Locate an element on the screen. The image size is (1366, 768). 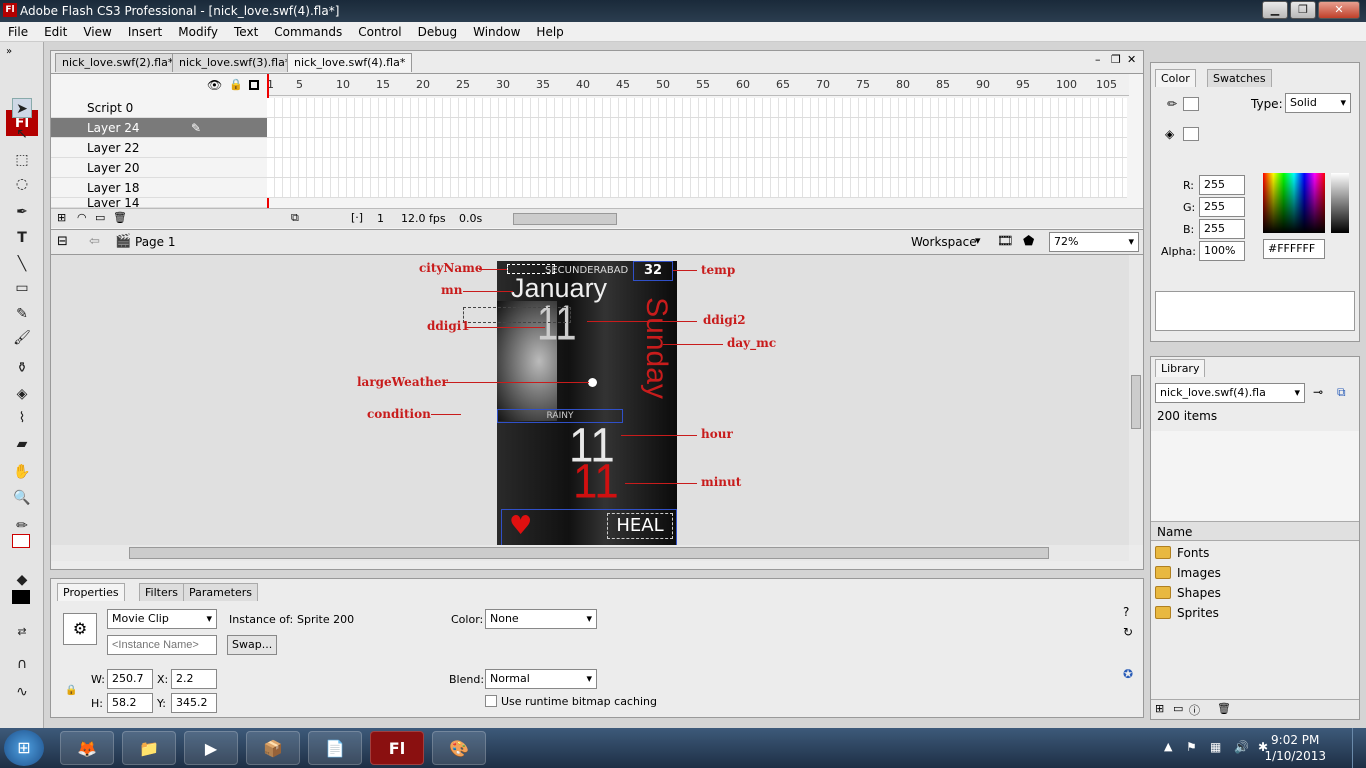
paint-icon: 🎨 is located at coordinates (459, 748).